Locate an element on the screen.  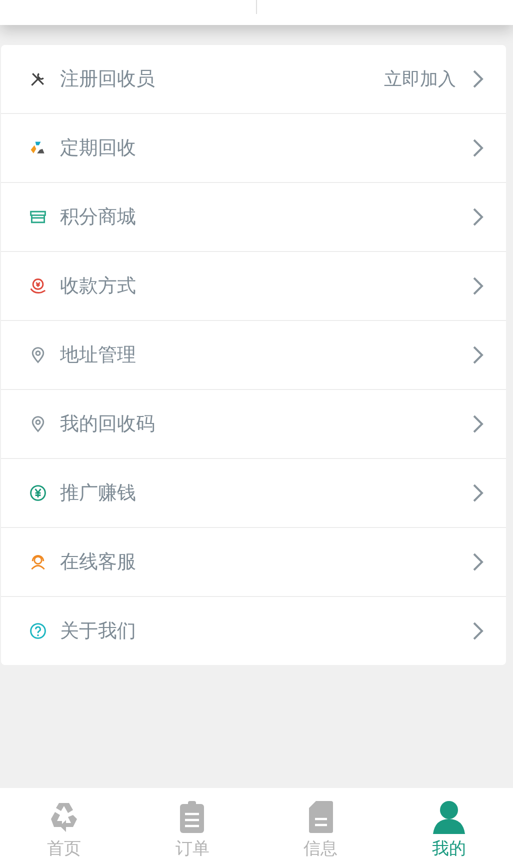
payment-icon is located at coordinates (38, 286).